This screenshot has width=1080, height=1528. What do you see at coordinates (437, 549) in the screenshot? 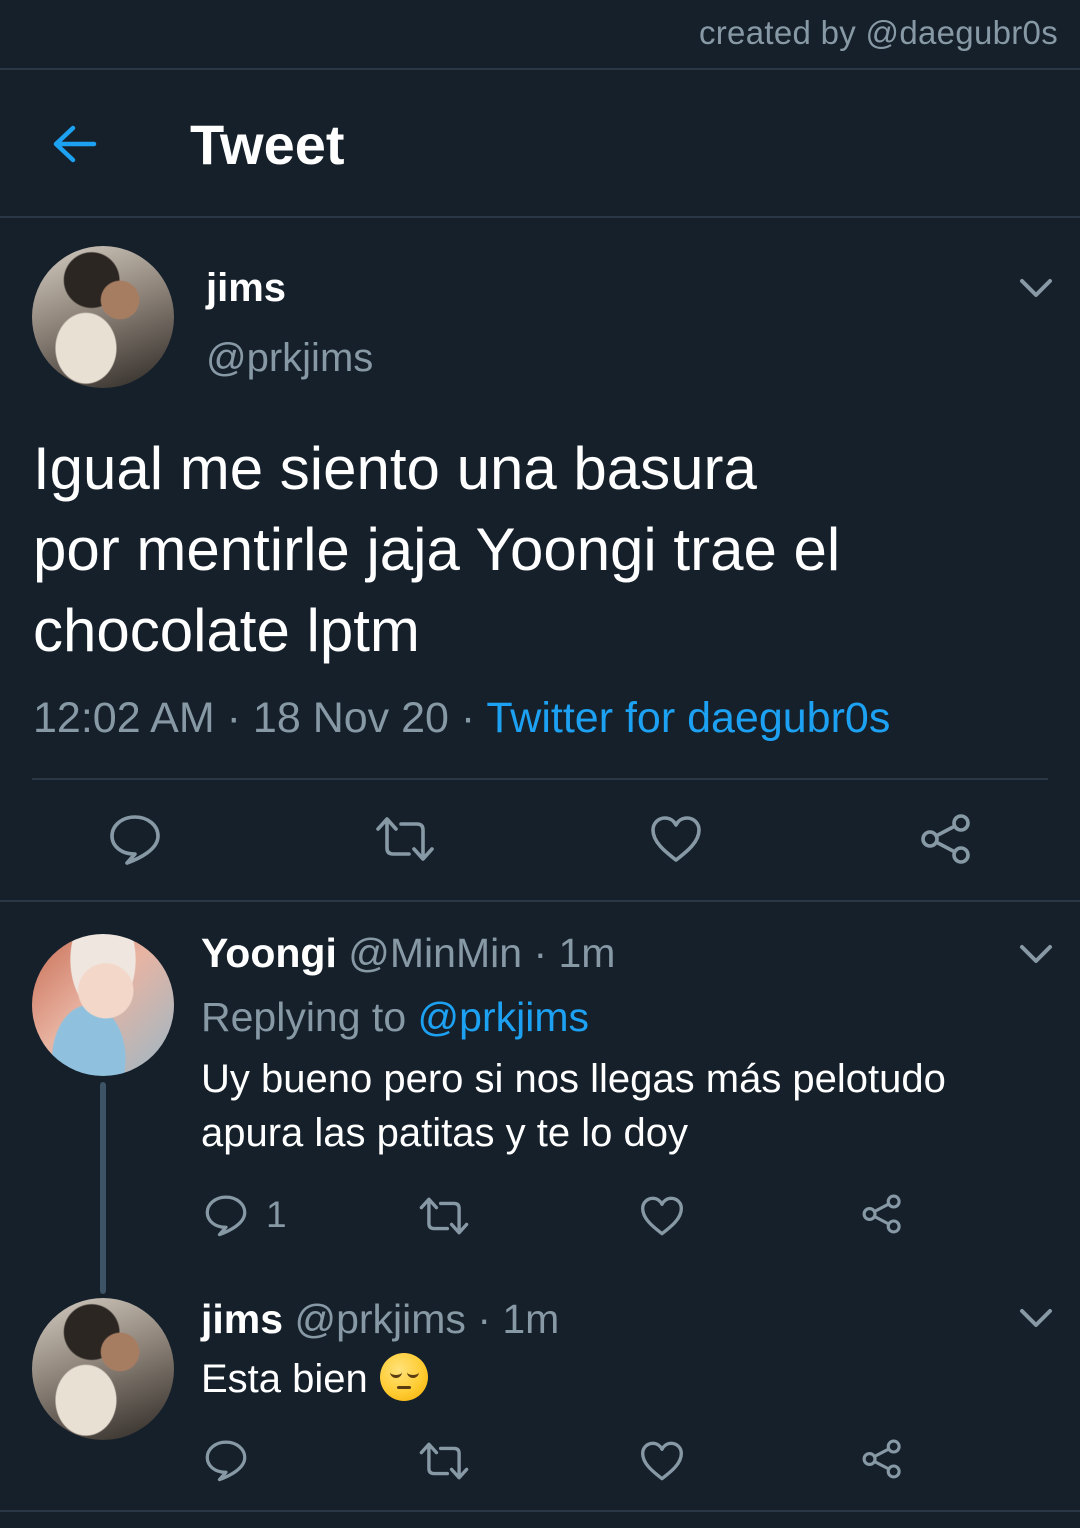
I see `tweet-text-line: por mentirle jaja Yoongi trae el` at bounding box center [437, 549].